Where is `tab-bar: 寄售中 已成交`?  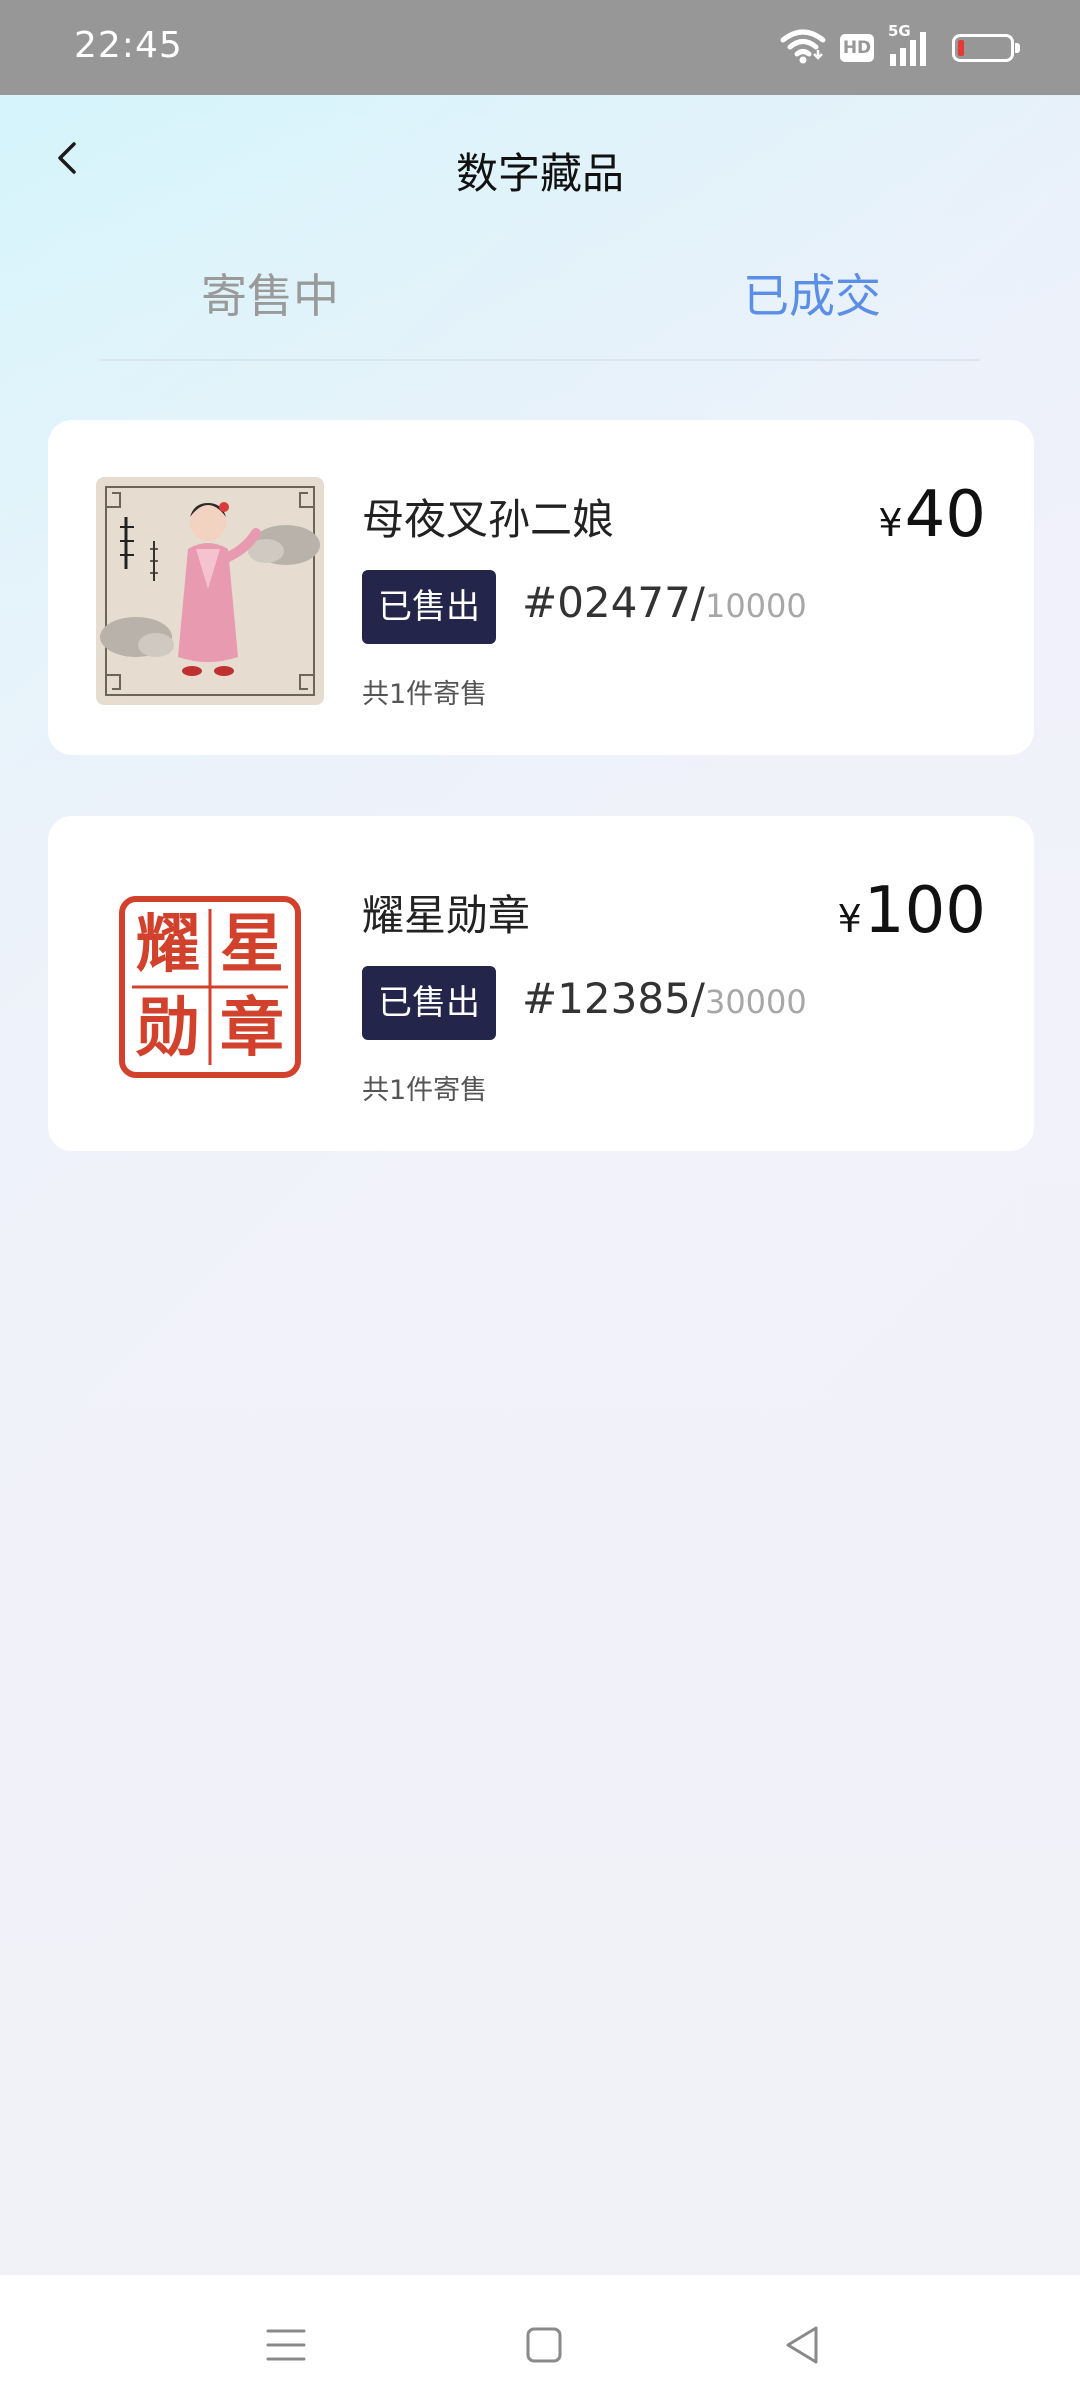
tab-bar: 寄售中 已成交 is located at coordinates (540, 310).